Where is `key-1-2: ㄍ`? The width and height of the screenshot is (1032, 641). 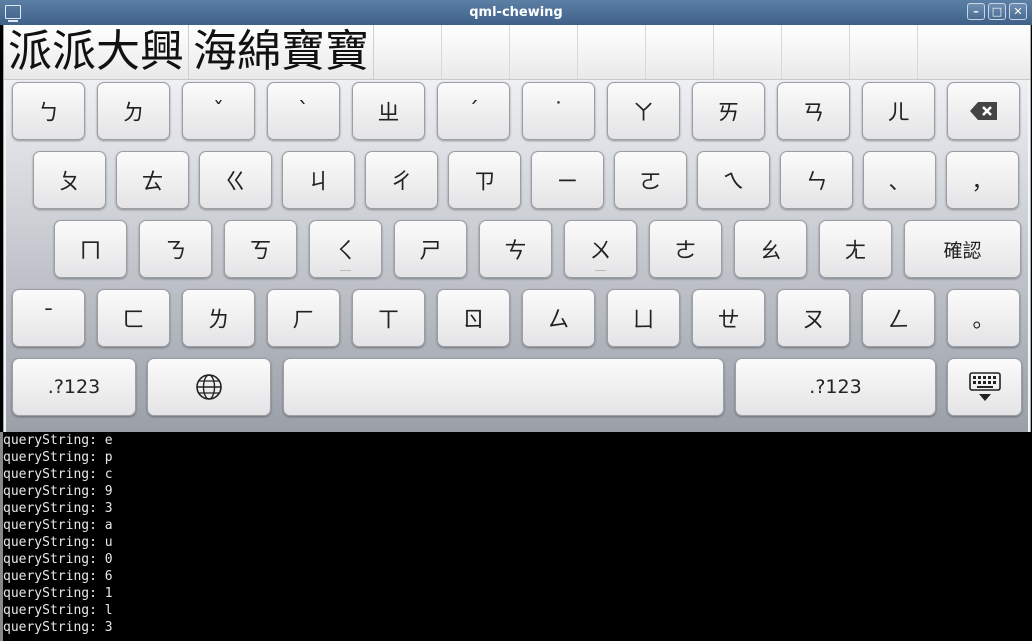 key-1-2: ㄍ is located at coordinates (235, 180).